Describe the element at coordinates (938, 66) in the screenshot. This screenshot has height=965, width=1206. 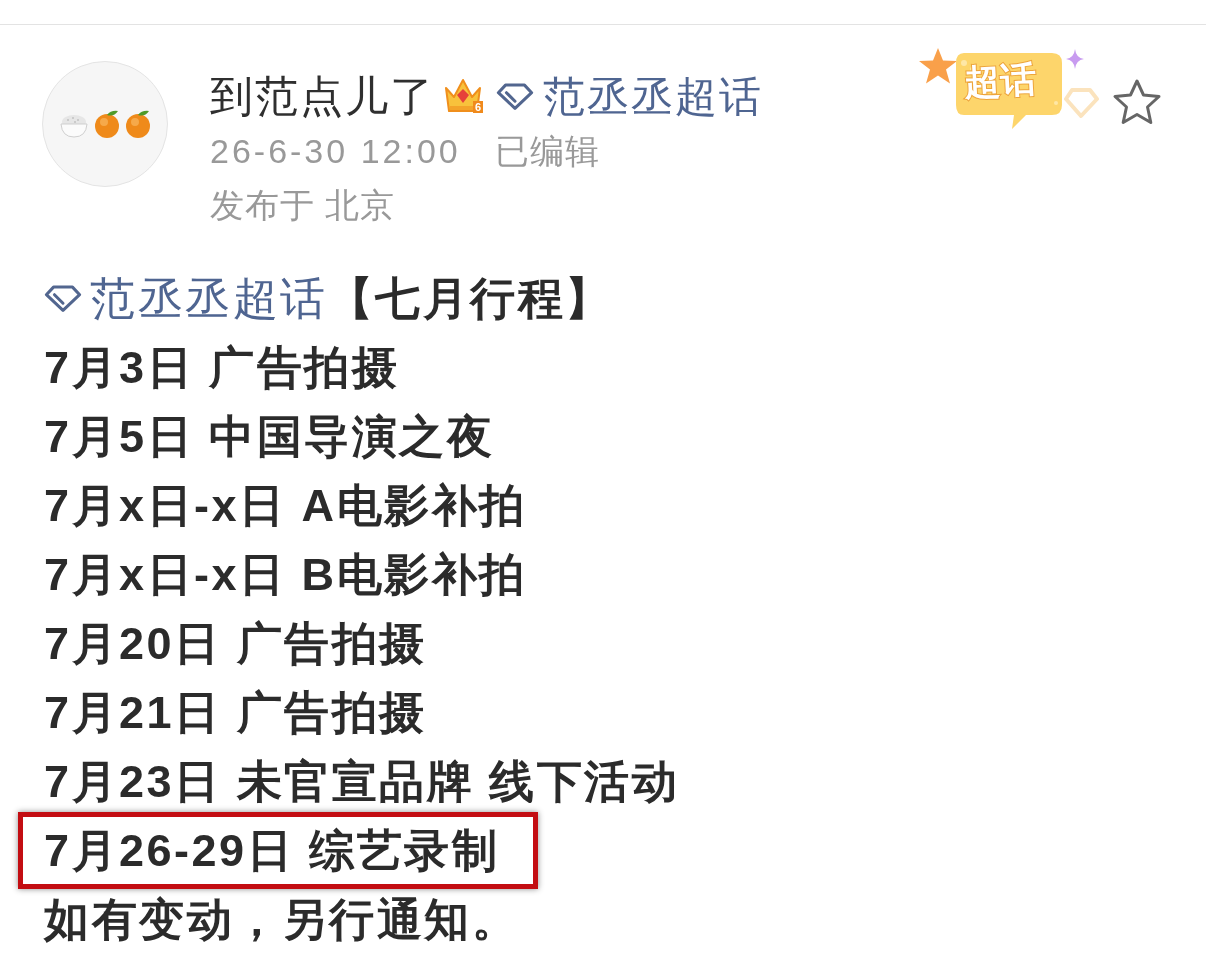
I see `star-sticker-icon` at that location.